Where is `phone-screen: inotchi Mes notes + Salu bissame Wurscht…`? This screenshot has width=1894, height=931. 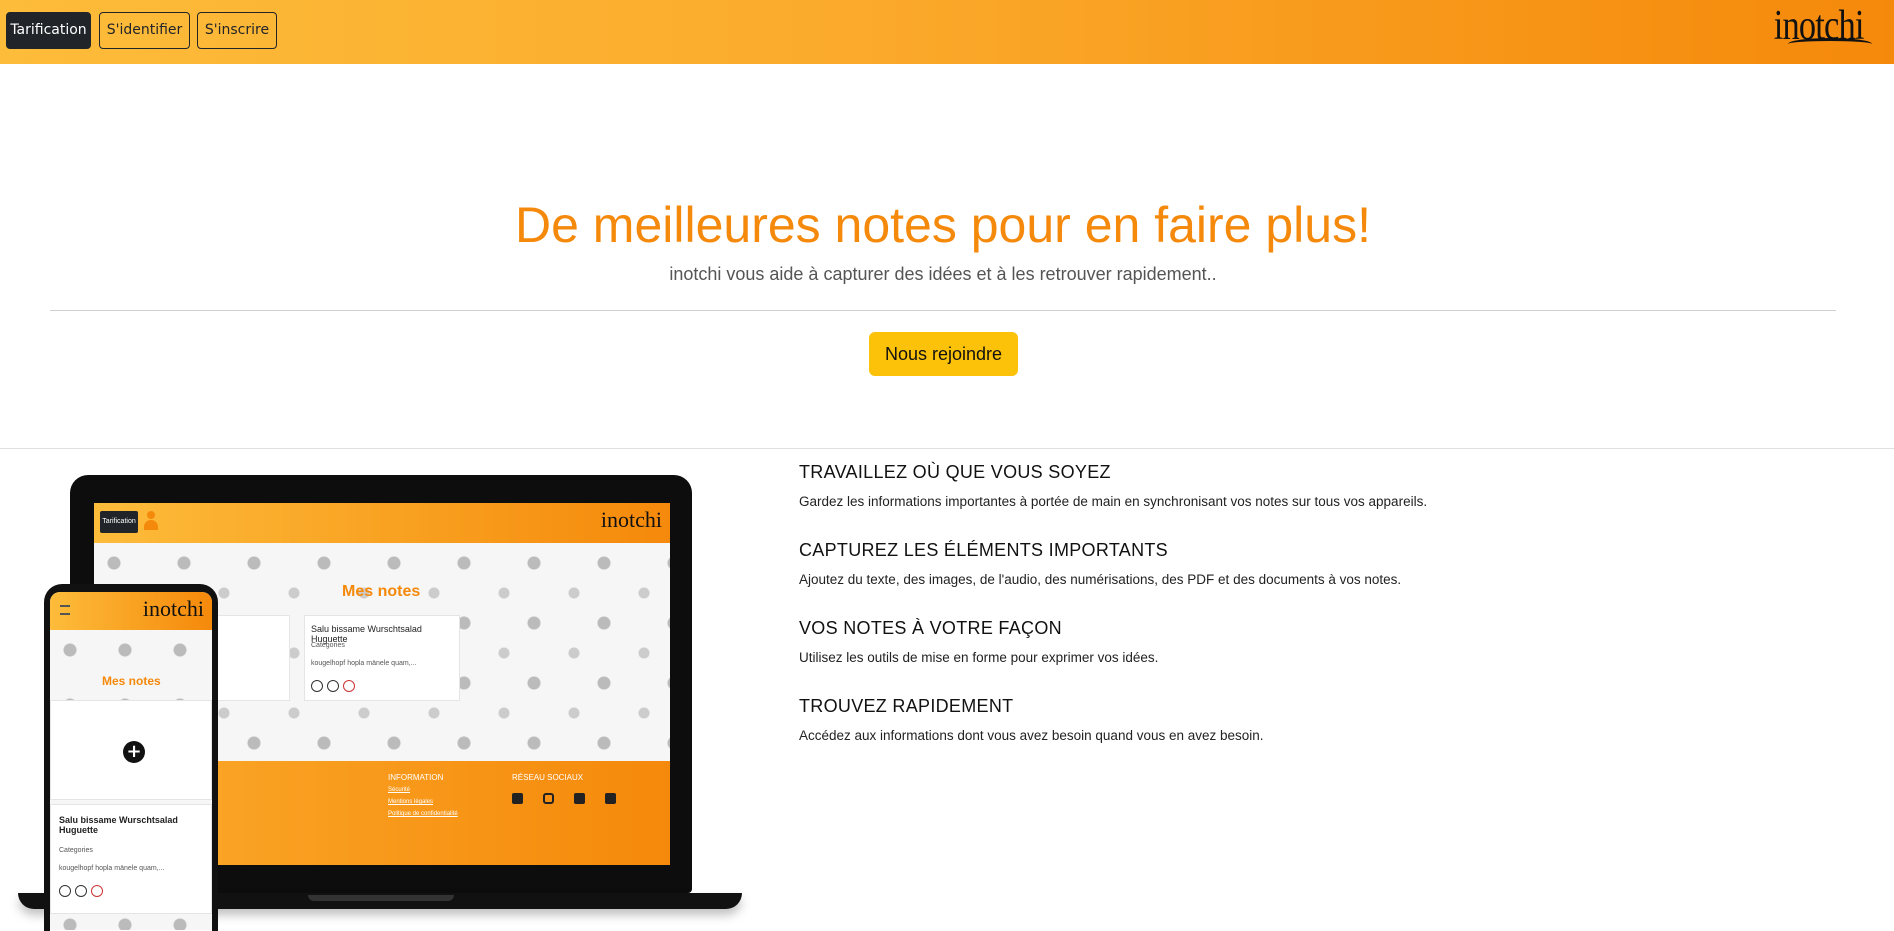 phone-screen: inotchi Mes notes + Salu bissame Wurscht… is located at coordinates (131, 761).